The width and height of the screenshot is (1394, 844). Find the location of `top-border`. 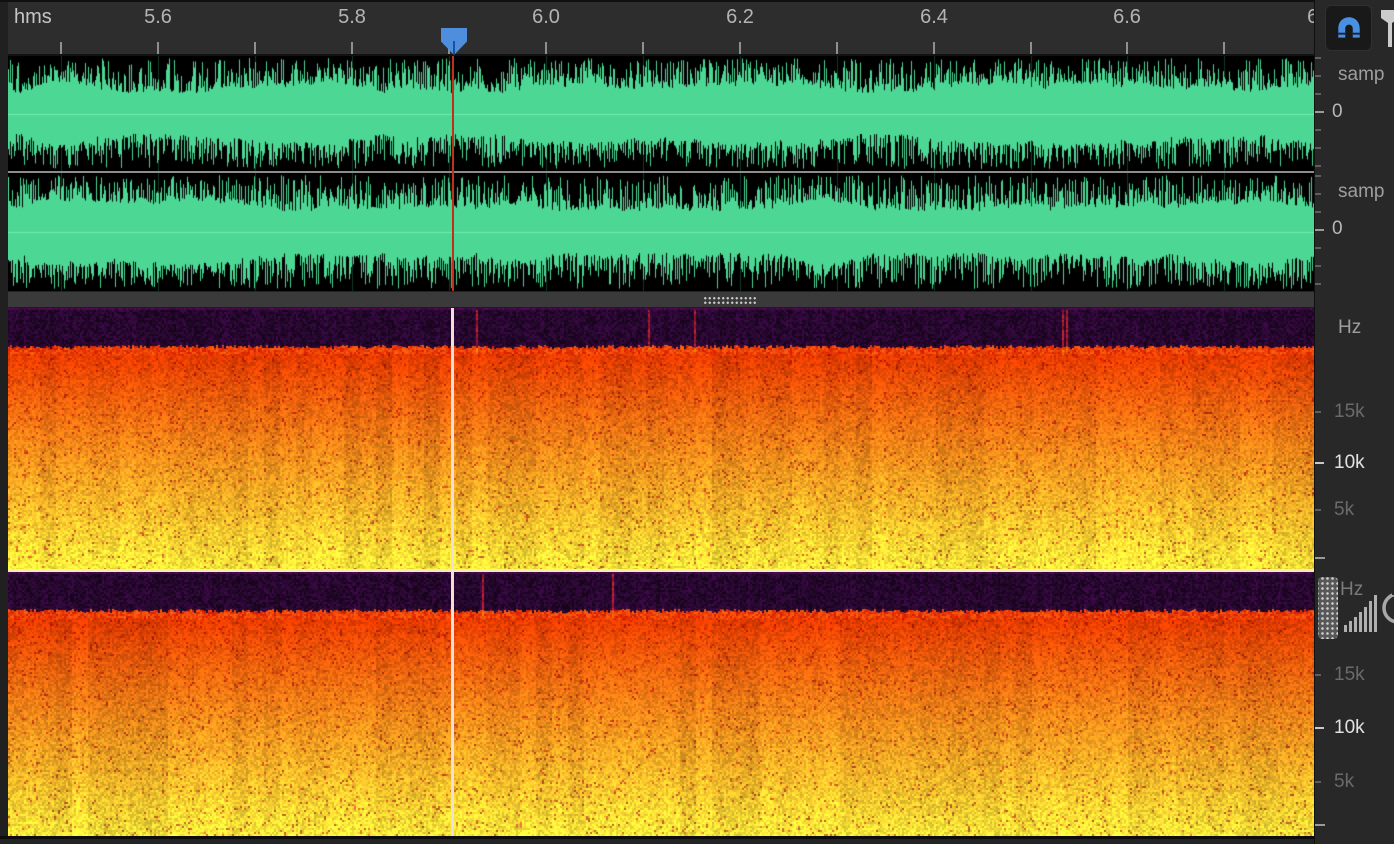

top-border is located at coordinates (697, 1).